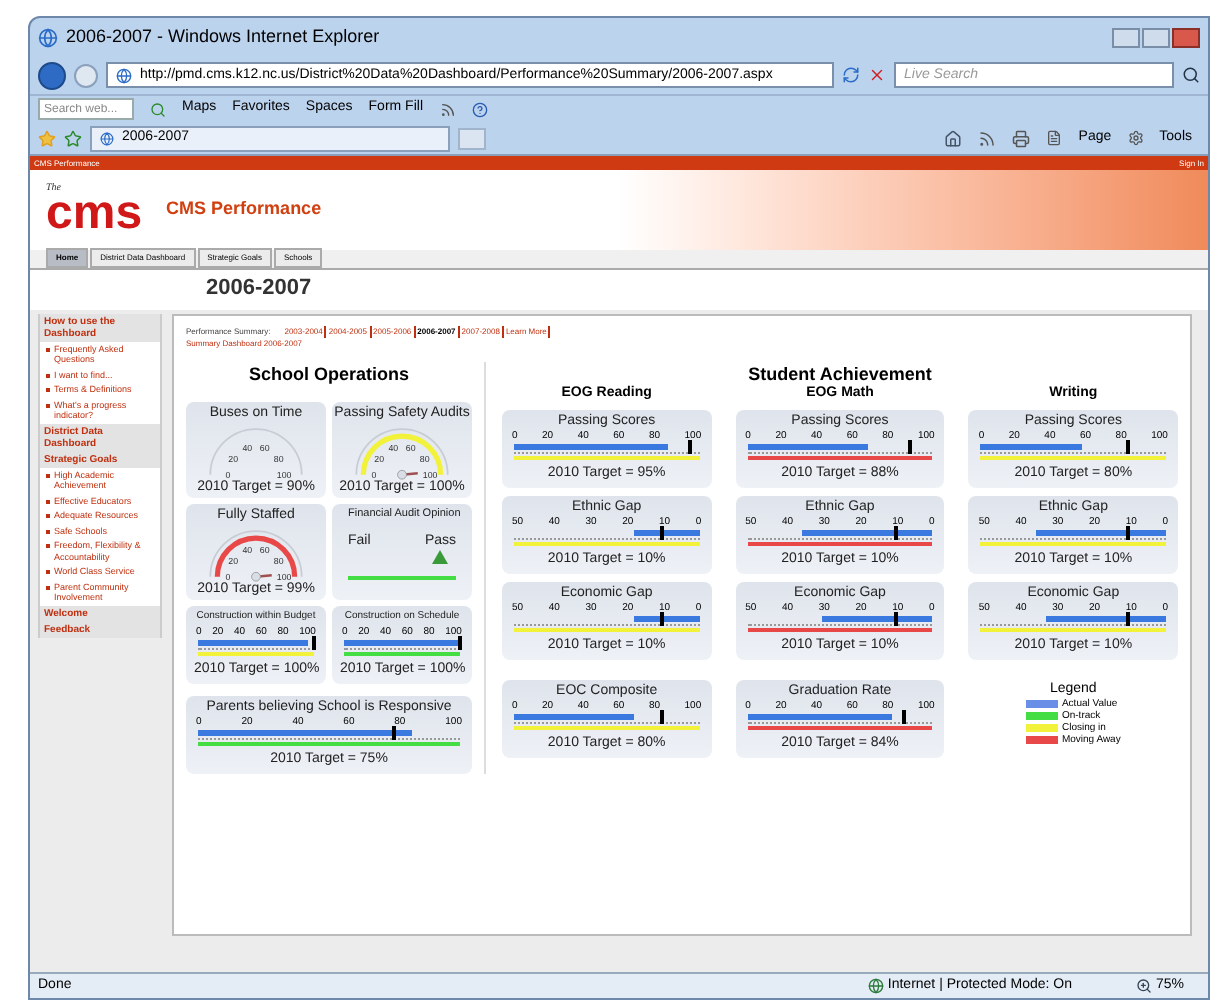 This screenshot has width=1210, height=1004. What do you see at coordinates (1143, 986) in the screenshot?
I see `zoom-icon` at bounding box center [1143, 986].